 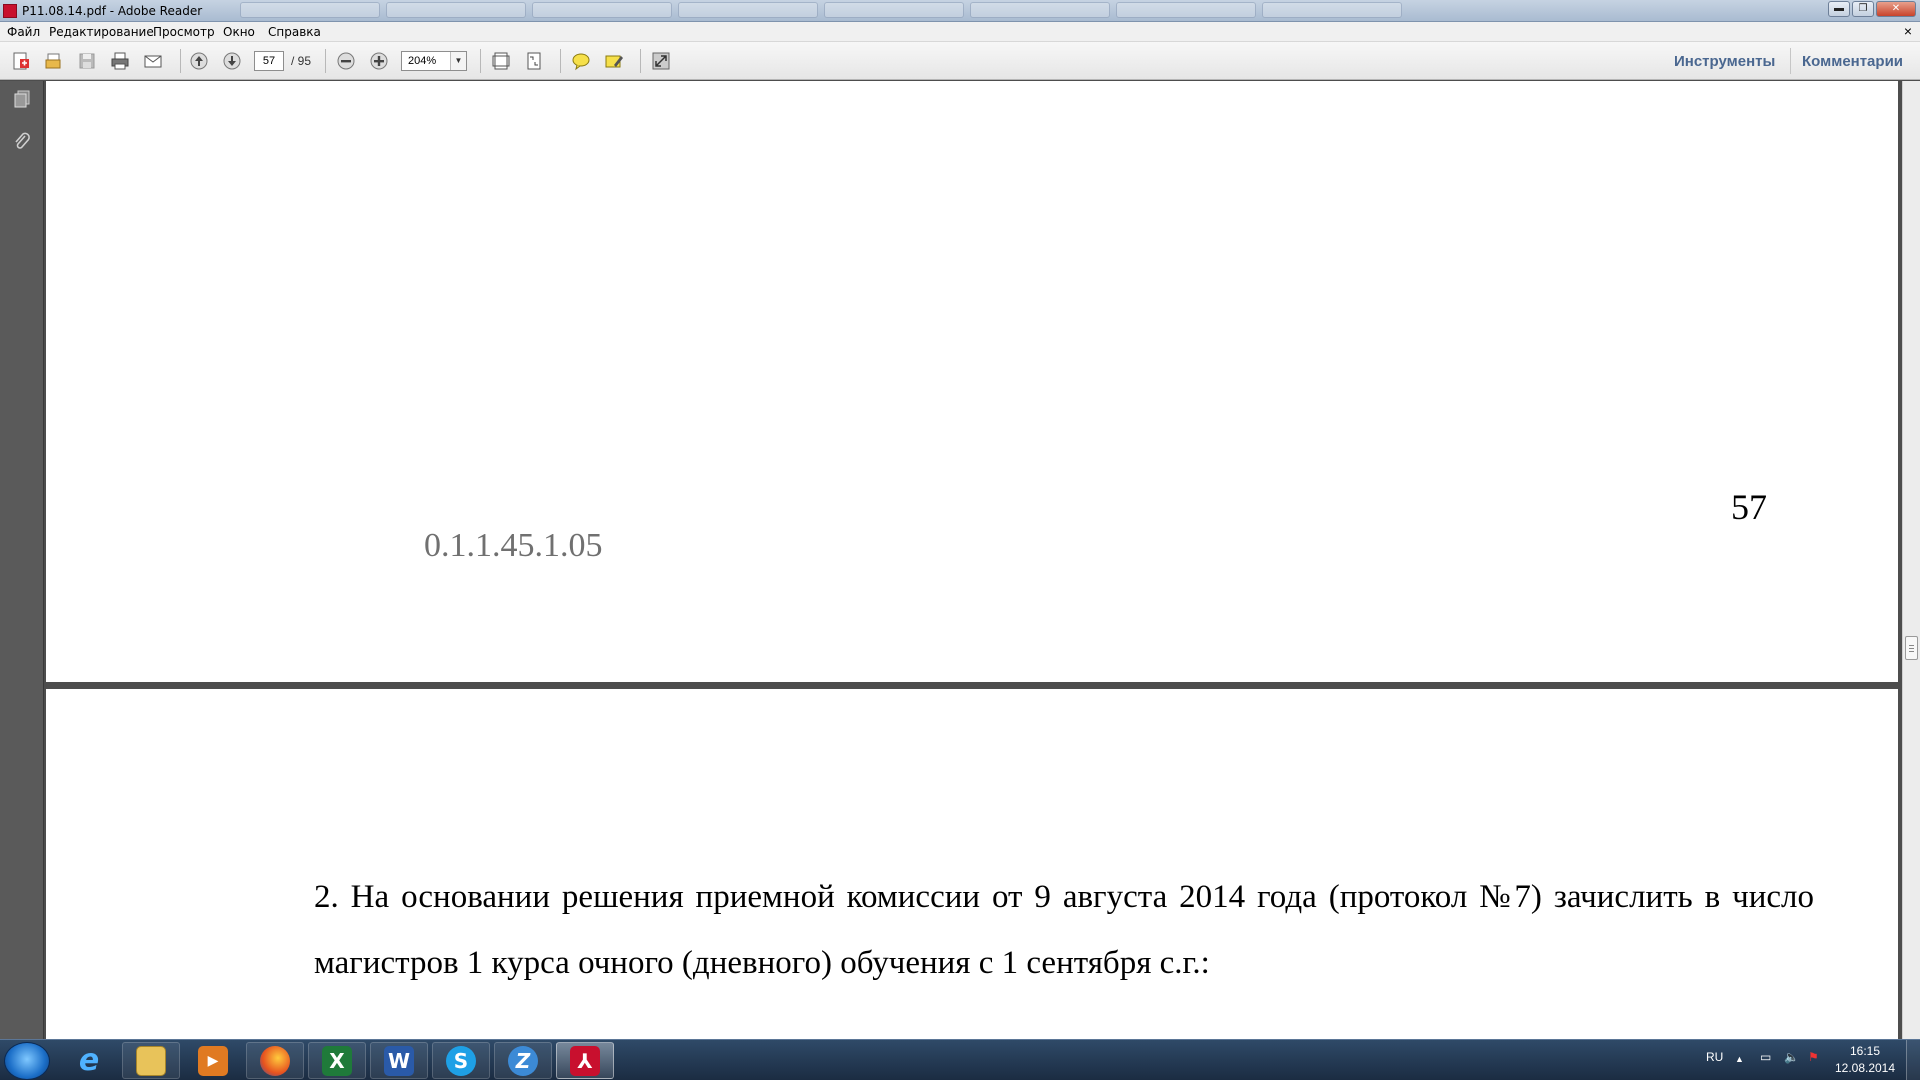 What do you see at coordinates (1908, 31) in the screenshot?
I see `close-document-button: ×` at bounding box center [1908, 31].